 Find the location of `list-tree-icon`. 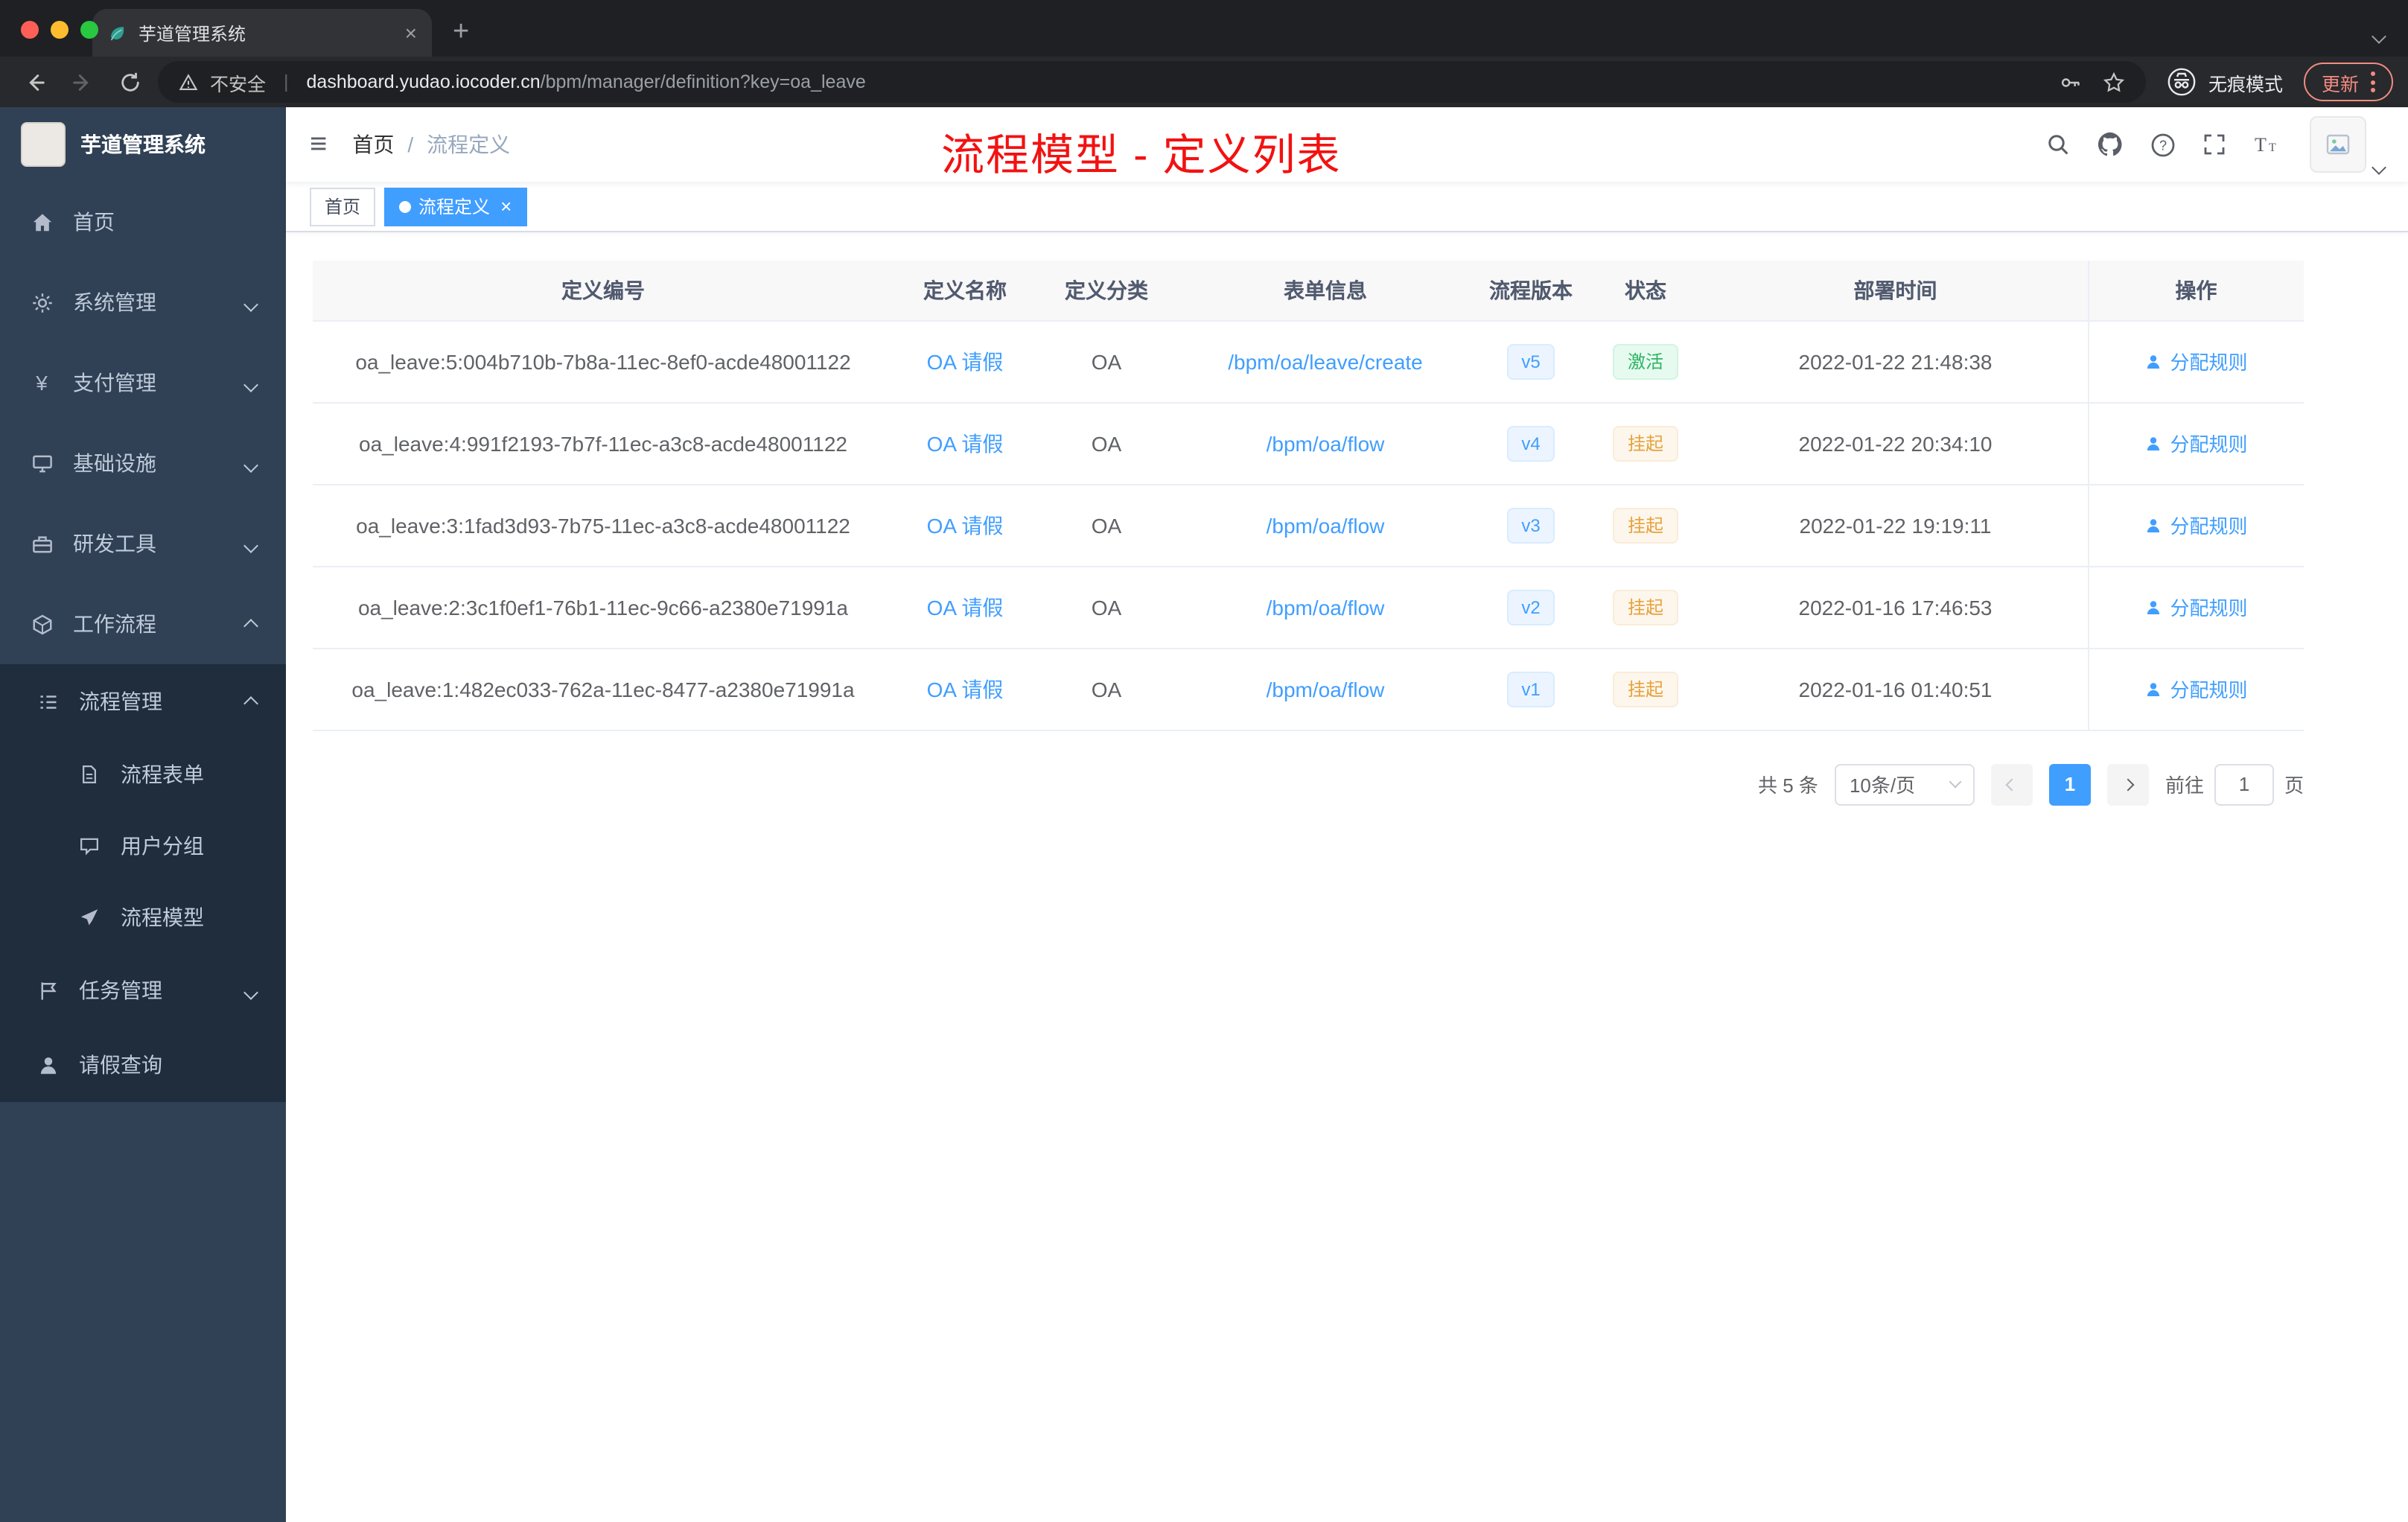

list-tree-icon is located at coordinates (48, 701).